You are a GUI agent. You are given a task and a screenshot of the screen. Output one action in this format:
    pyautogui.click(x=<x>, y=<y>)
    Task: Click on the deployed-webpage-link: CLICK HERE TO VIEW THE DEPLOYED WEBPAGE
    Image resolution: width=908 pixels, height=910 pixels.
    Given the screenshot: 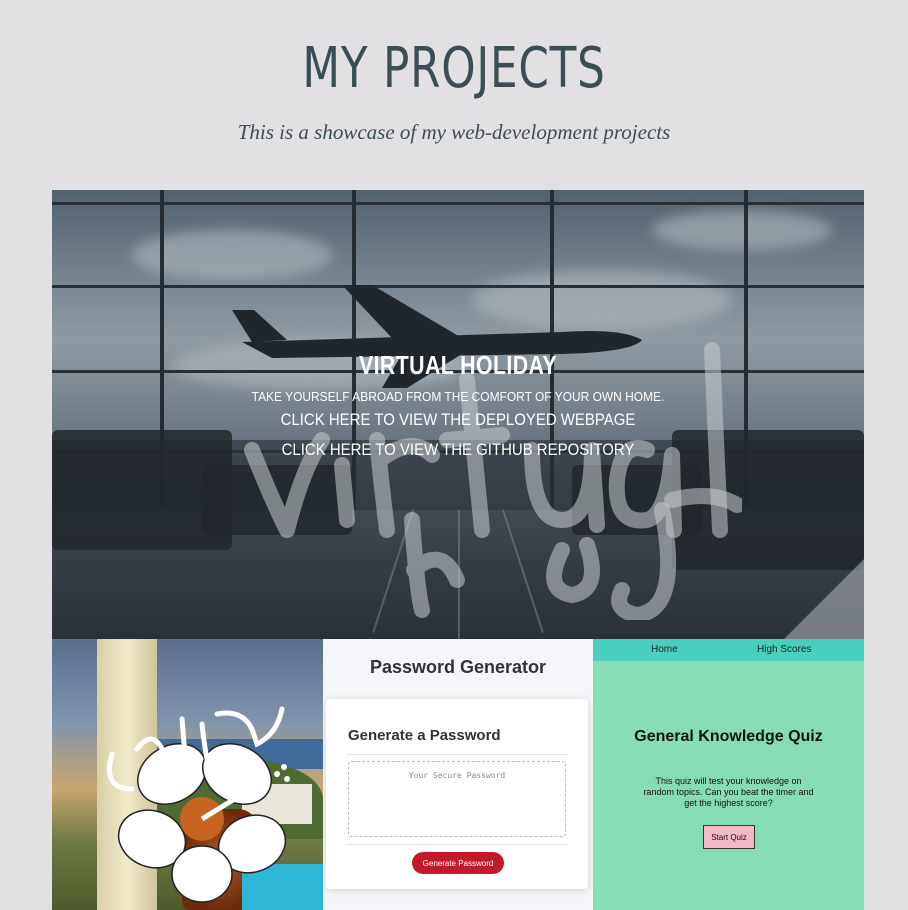 What is the action you would take?
    pyautogui.click(x=458, y=420)
    